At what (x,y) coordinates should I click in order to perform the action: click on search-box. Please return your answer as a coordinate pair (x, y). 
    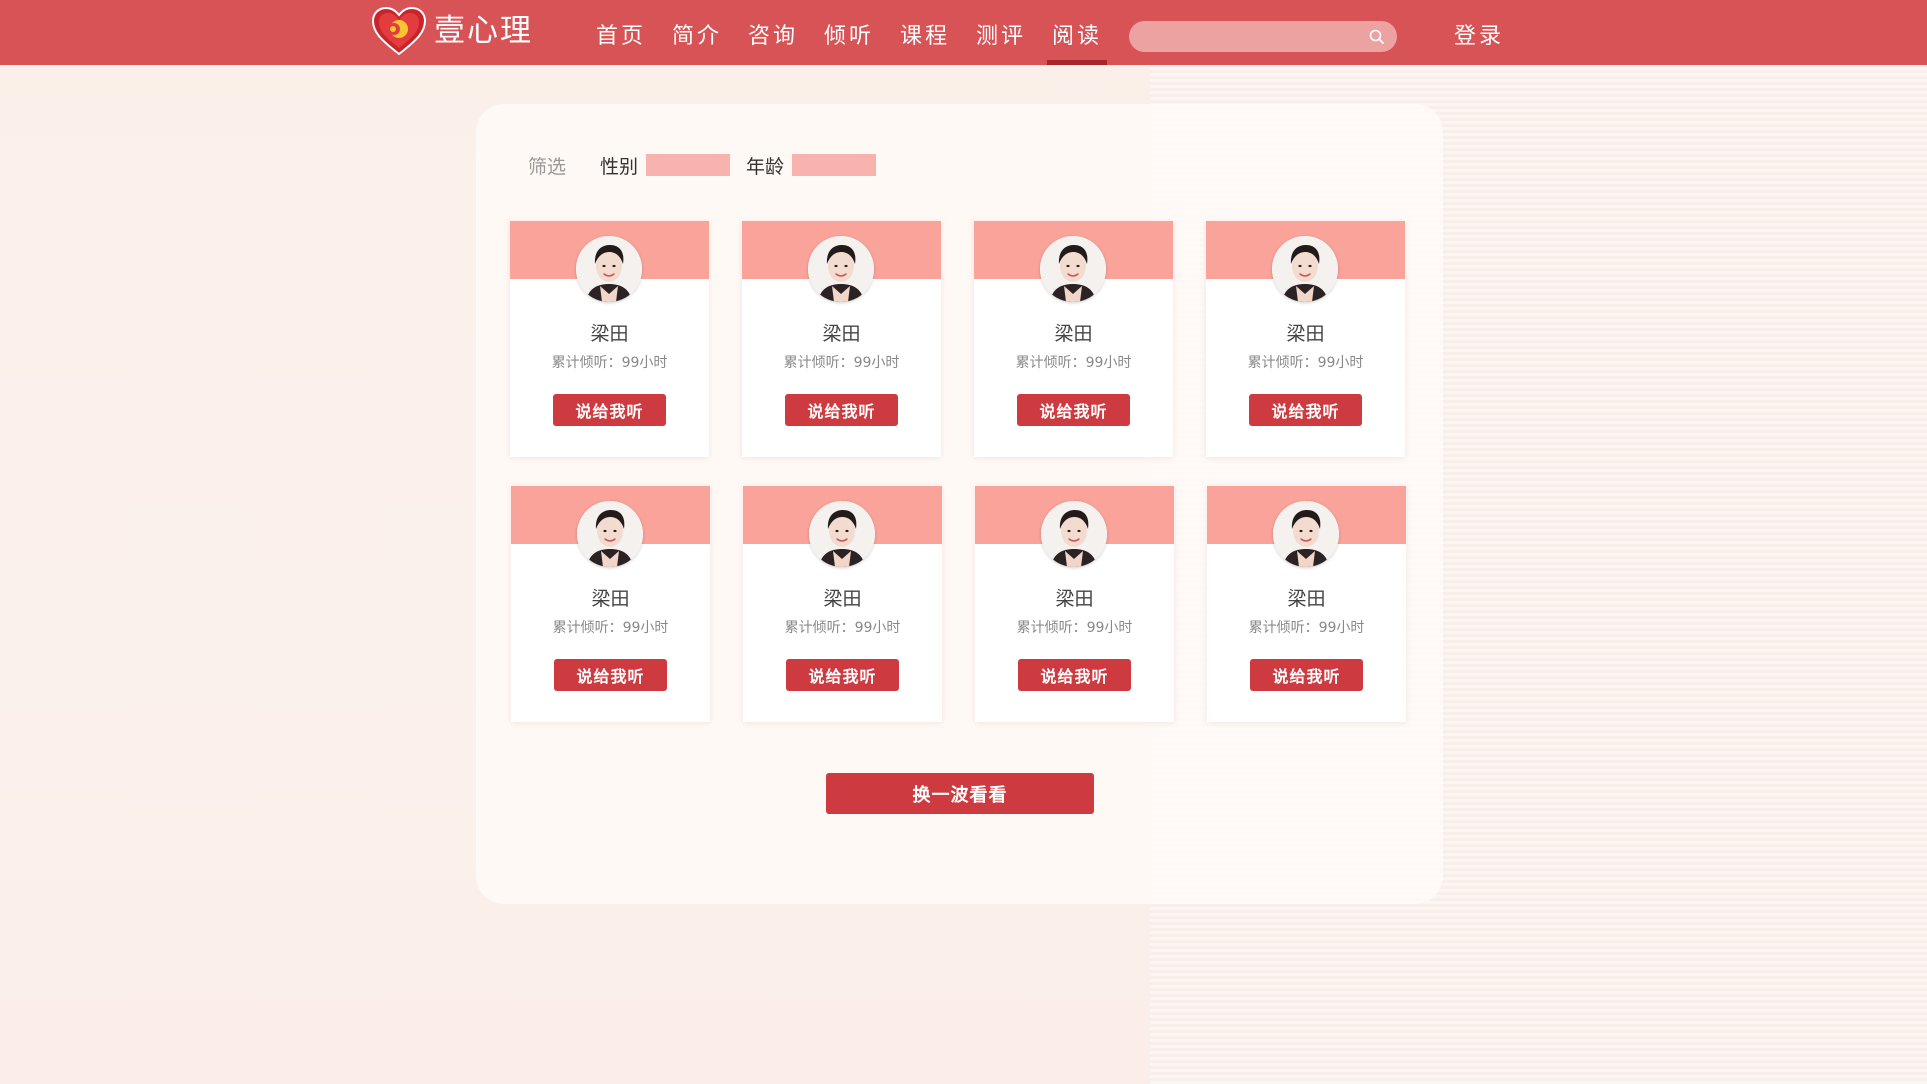
    Looking at the image, I should click on (1263, 36).